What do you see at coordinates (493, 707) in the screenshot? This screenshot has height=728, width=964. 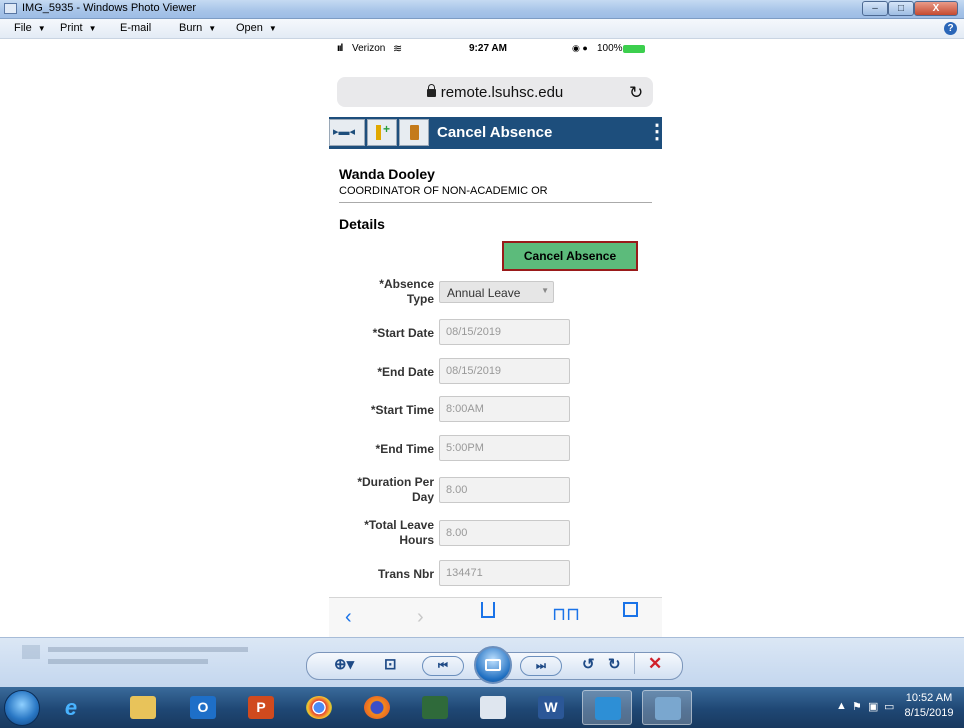 I see `taskbar-reader` at bounding box center [493, 707].